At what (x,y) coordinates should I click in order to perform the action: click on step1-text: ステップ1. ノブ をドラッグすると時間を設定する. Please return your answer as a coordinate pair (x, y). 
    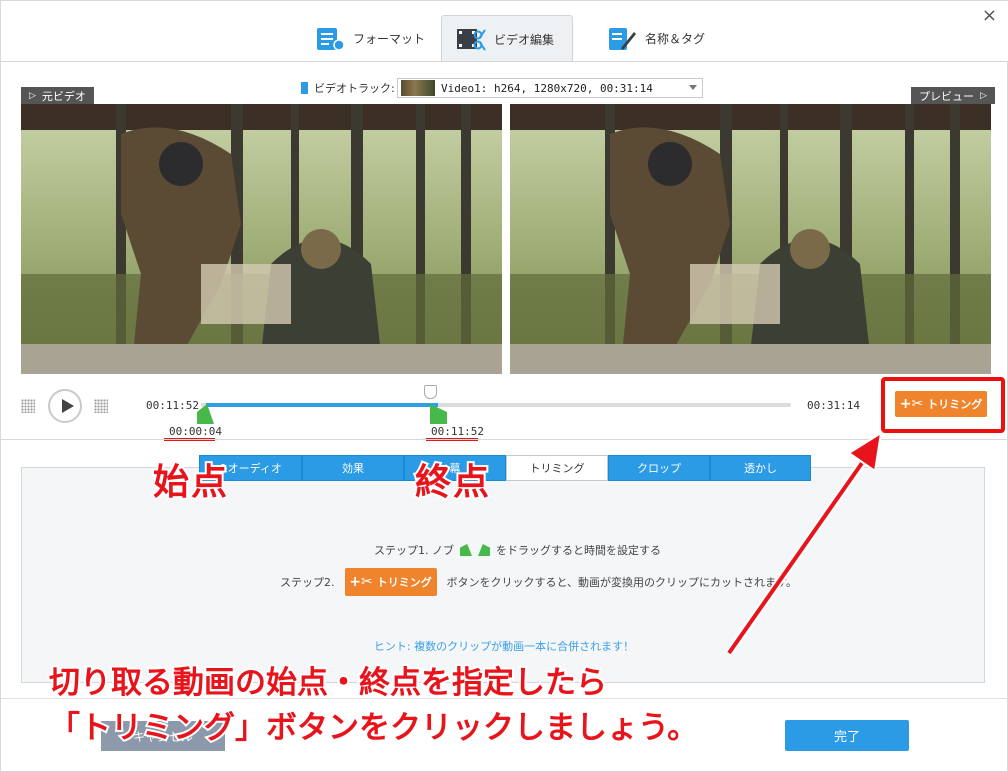
    Looking at the image, I should click on (517, 550).